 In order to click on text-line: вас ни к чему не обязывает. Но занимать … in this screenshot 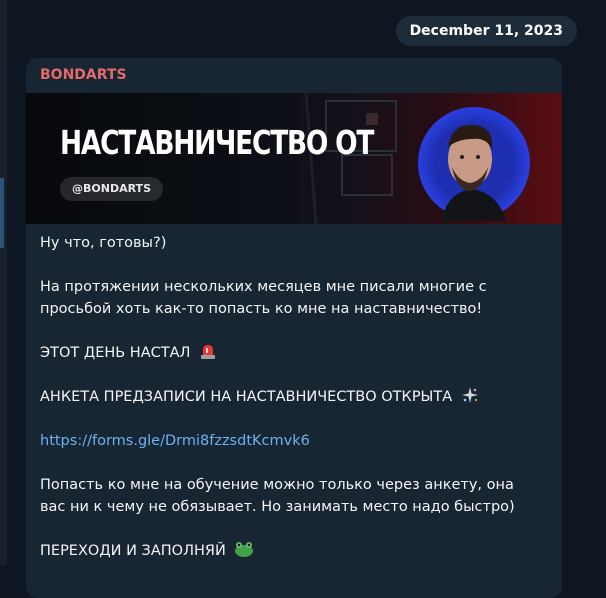, I will do `click(277, 507)`.